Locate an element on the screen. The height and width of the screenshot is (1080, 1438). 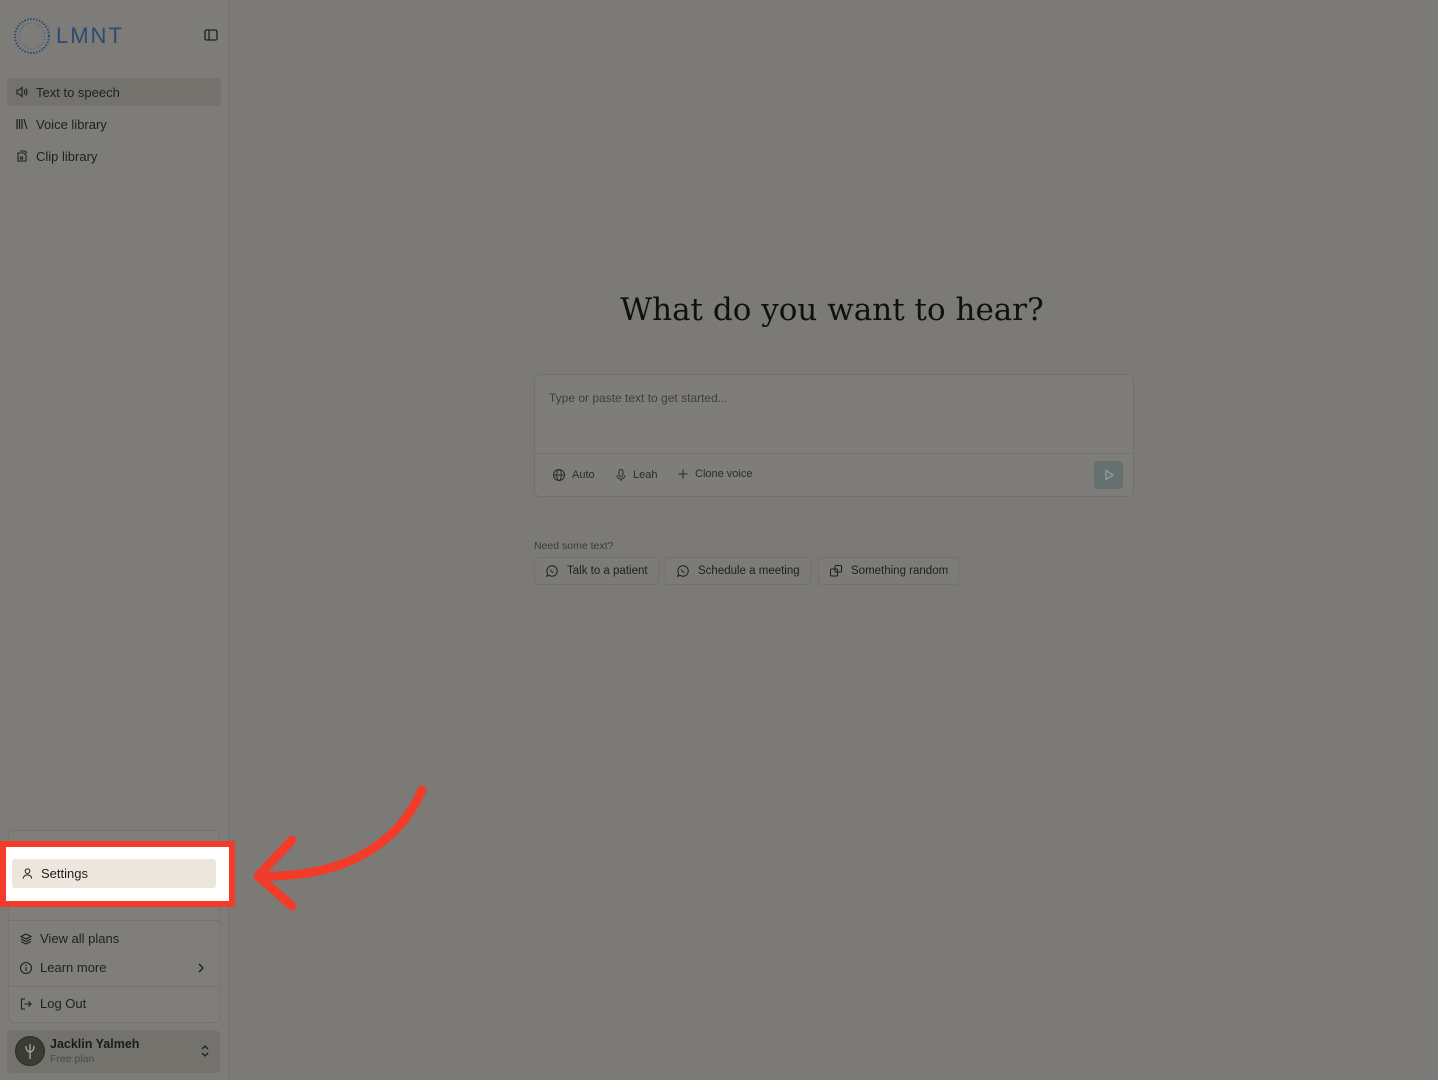
logo: LMNT is located at coordinates (68, 36).